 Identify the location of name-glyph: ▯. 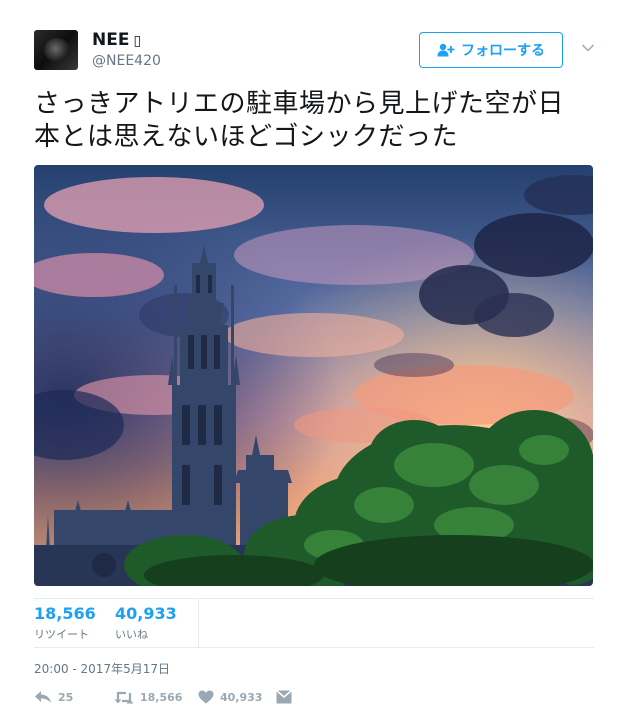
(137, 41).